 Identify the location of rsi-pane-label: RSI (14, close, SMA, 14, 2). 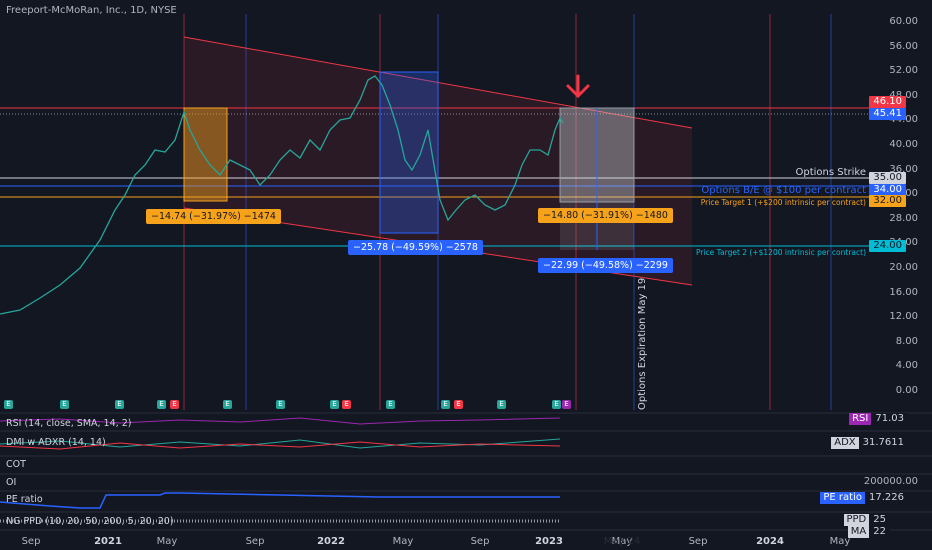
(68, 423).